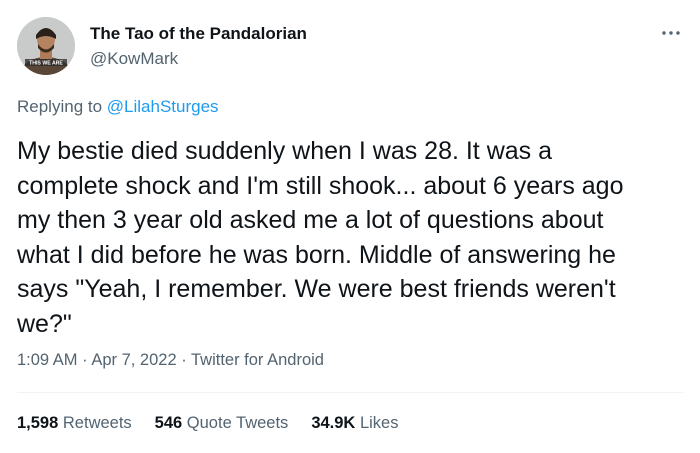 The image size is (700, 453). I want to click on tweet-source-link: Twitter for Android, so click(257, 360).